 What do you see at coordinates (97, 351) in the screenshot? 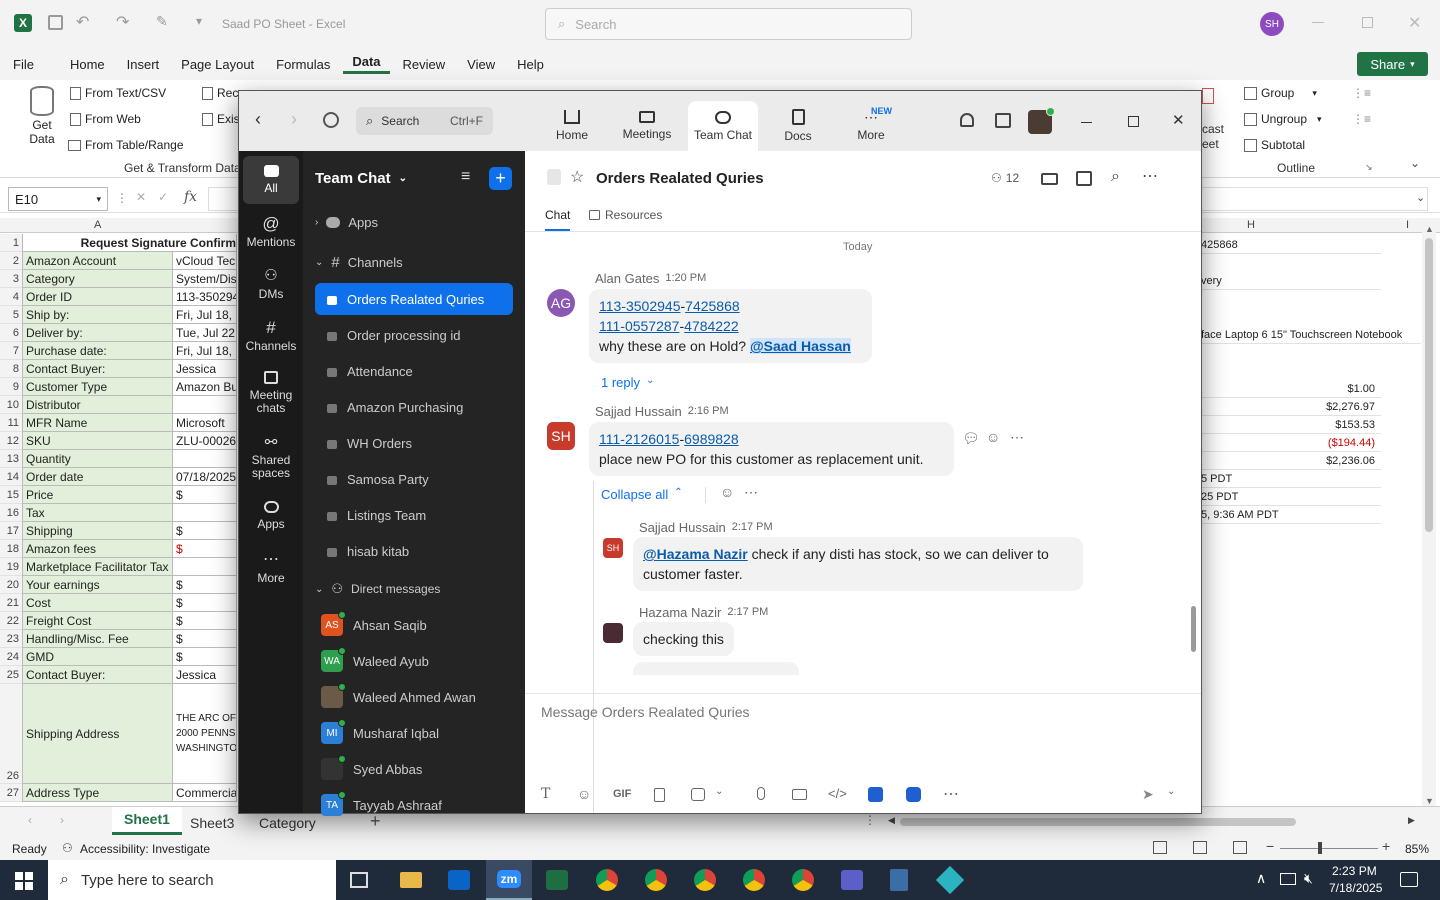
I see `cell-a: Purchase date:` at bounding box center [97, 351].